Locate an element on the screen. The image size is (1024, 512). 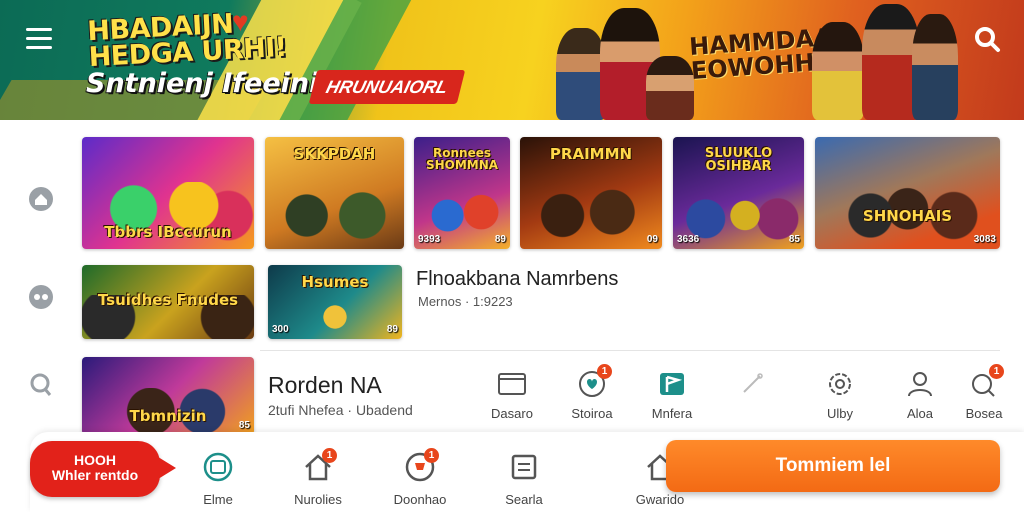
thumbnail-title: Tbmnizin is located at coordinates (168, 416).